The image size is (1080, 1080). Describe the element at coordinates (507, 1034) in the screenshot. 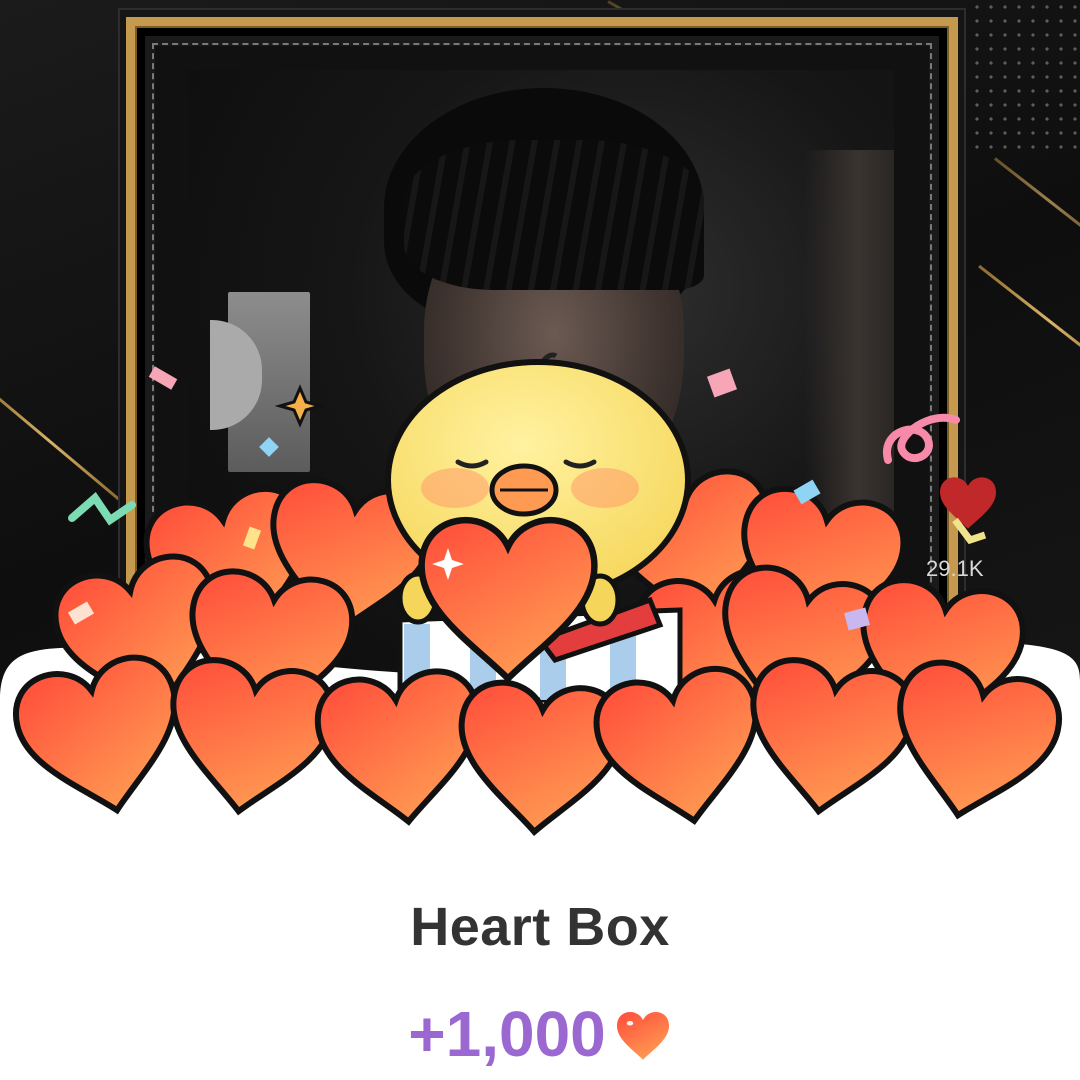

I see `gift-value: +1,000` at that location.